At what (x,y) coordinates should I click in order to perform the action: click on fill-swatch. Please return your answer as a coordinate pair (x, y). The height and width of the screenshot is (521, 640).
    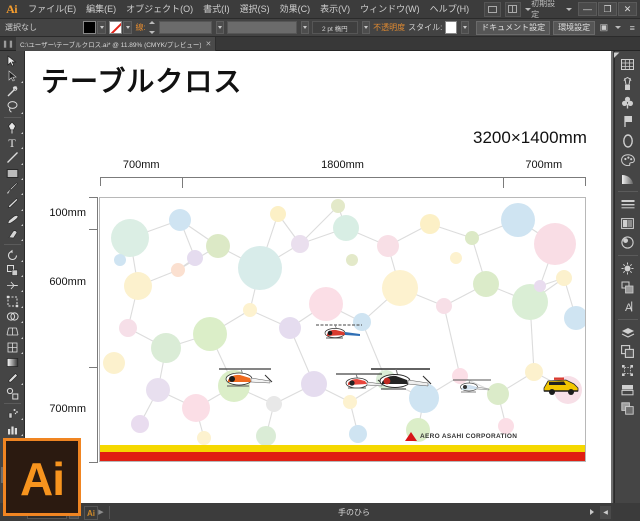
    Looking at the image, I should click on (90, 27).